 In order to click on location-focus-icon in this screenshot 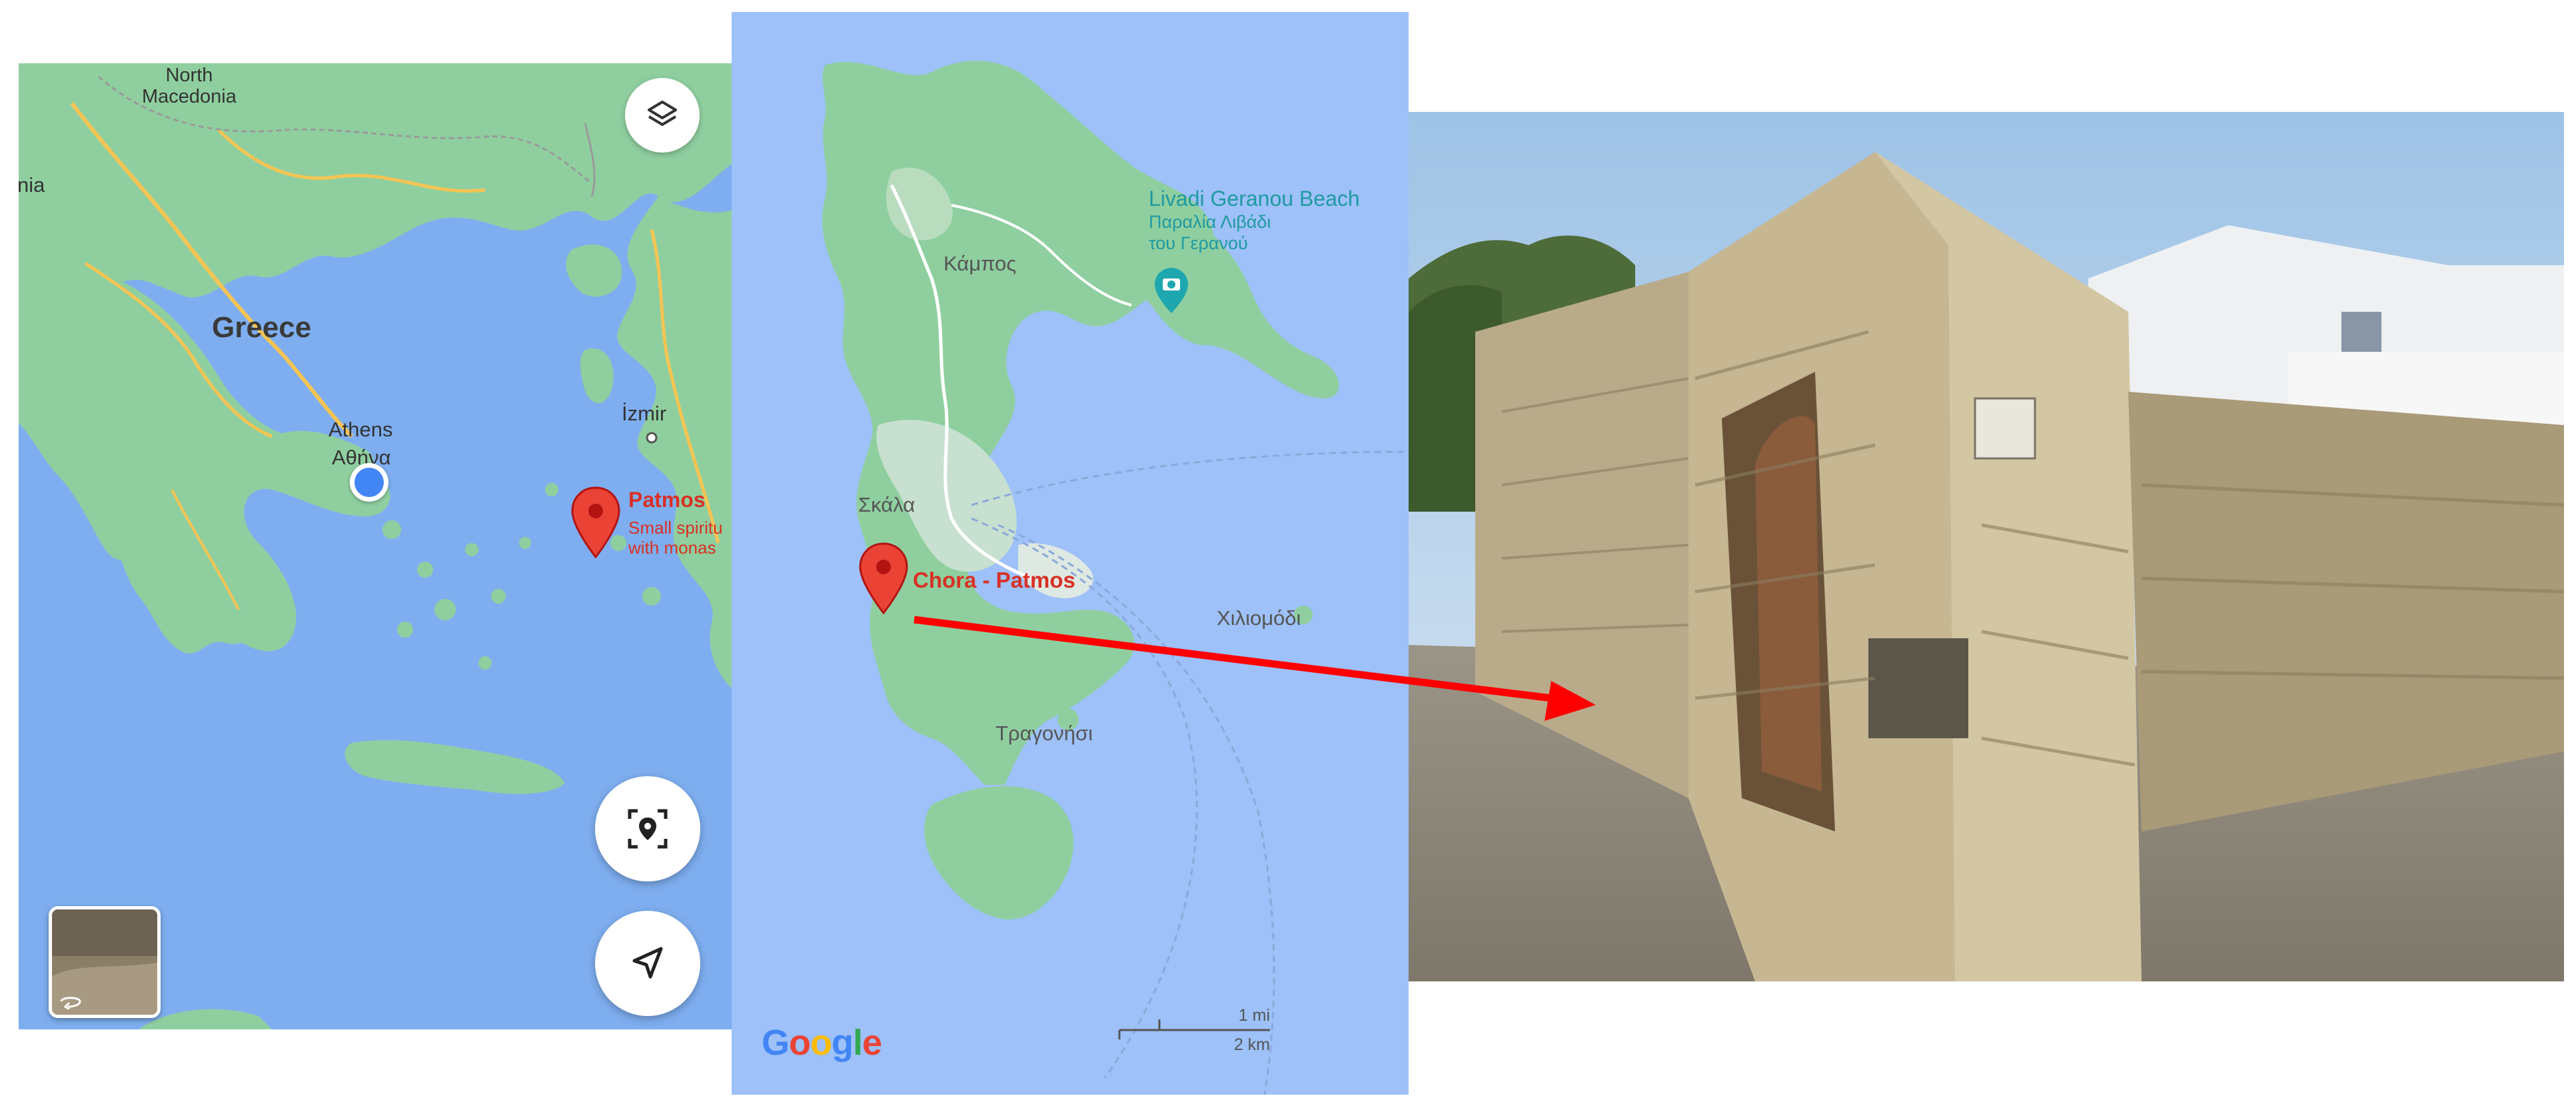, I will do `click(648, 829)`.